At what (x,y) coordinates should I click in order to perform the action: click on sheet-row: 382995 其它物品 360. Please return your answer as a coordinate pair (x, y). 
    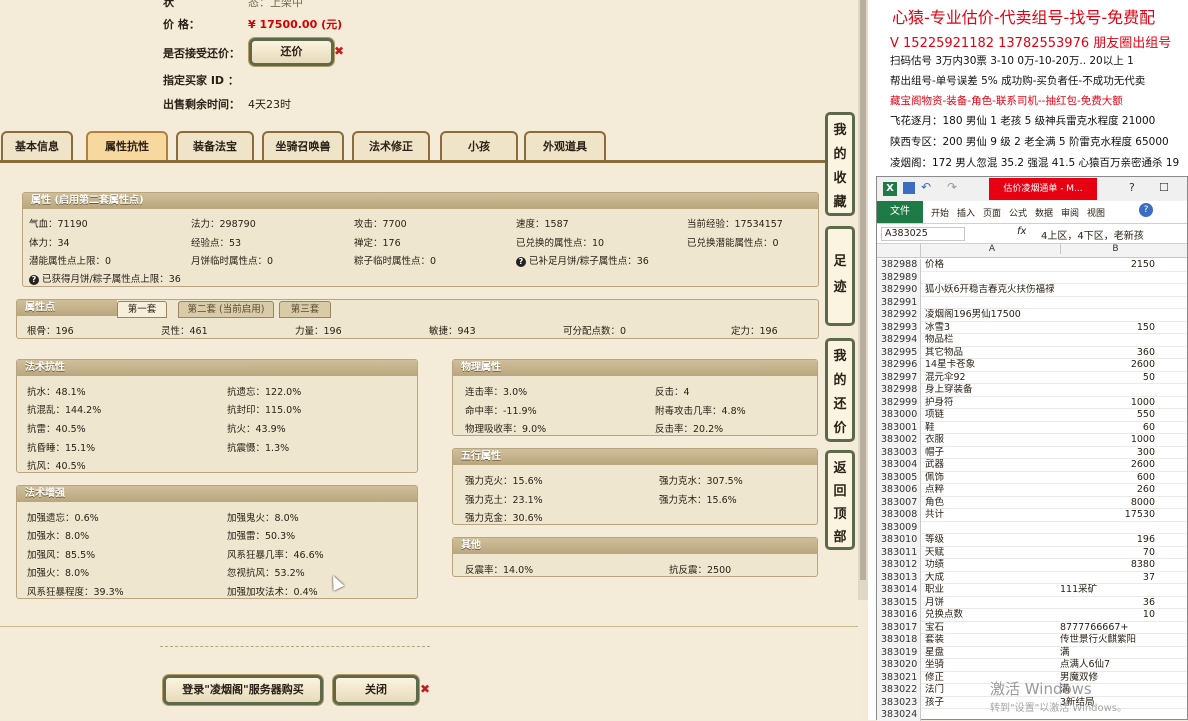
    Looking at the image, I should click on (1032, 353).